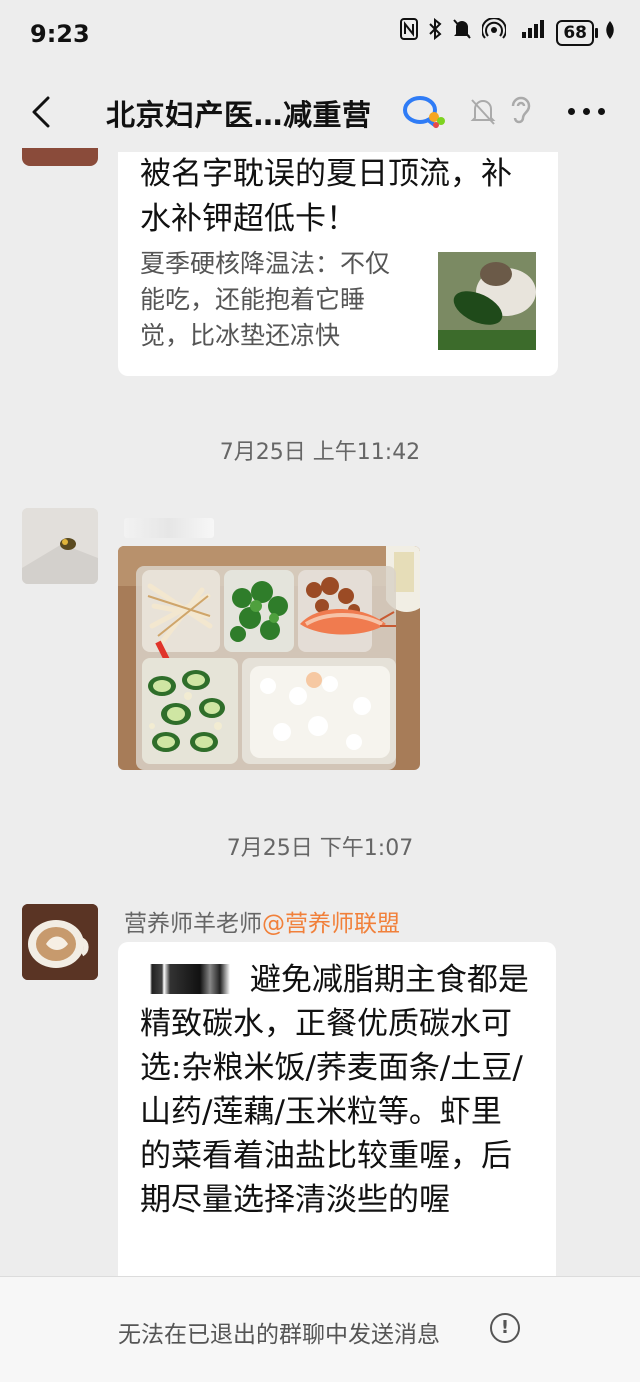 This screenshot has width=640, height=1382. What do you see at coordinates (494, 32) in the screenshot?
I see `hotspot-icon` at bounding box center [494, 32].